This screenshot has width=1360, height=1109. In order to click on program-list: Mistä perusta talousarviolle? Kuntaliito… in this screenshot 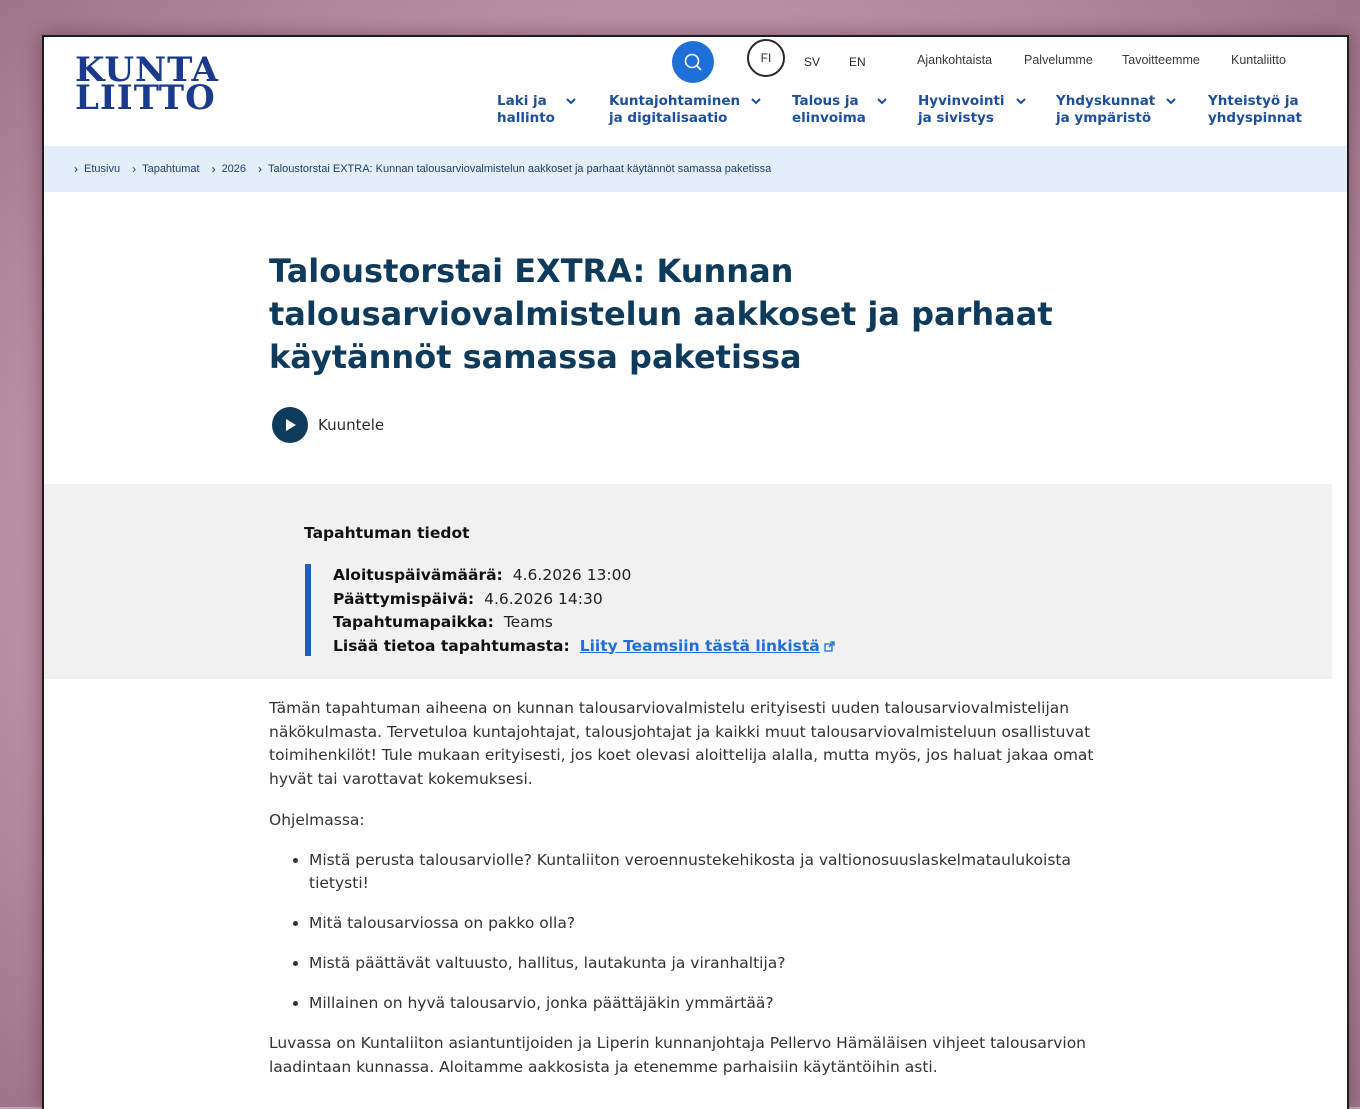, I will do `click(689, 932)`.